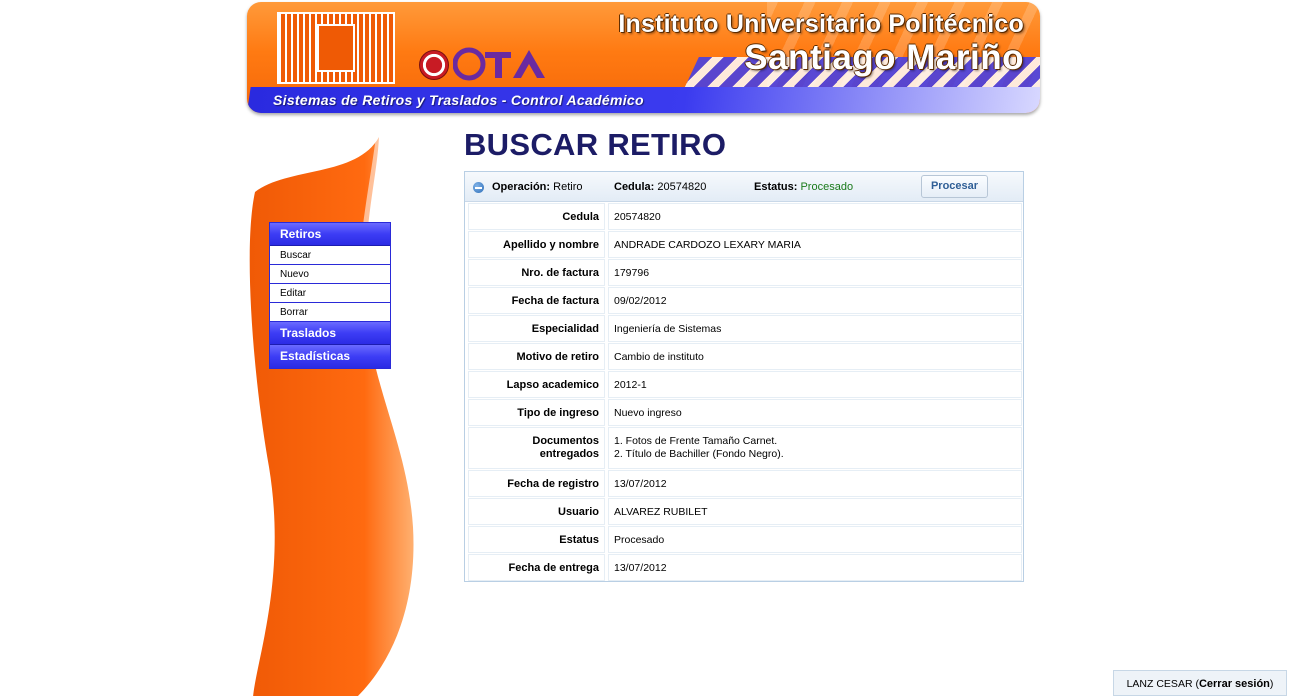 Image resolution: width=1304 pixels, height=696 pixels. Describe the element at coordinates (536, 244) in the screenshot. I see `row-label: Apellido y nombre` at that location.